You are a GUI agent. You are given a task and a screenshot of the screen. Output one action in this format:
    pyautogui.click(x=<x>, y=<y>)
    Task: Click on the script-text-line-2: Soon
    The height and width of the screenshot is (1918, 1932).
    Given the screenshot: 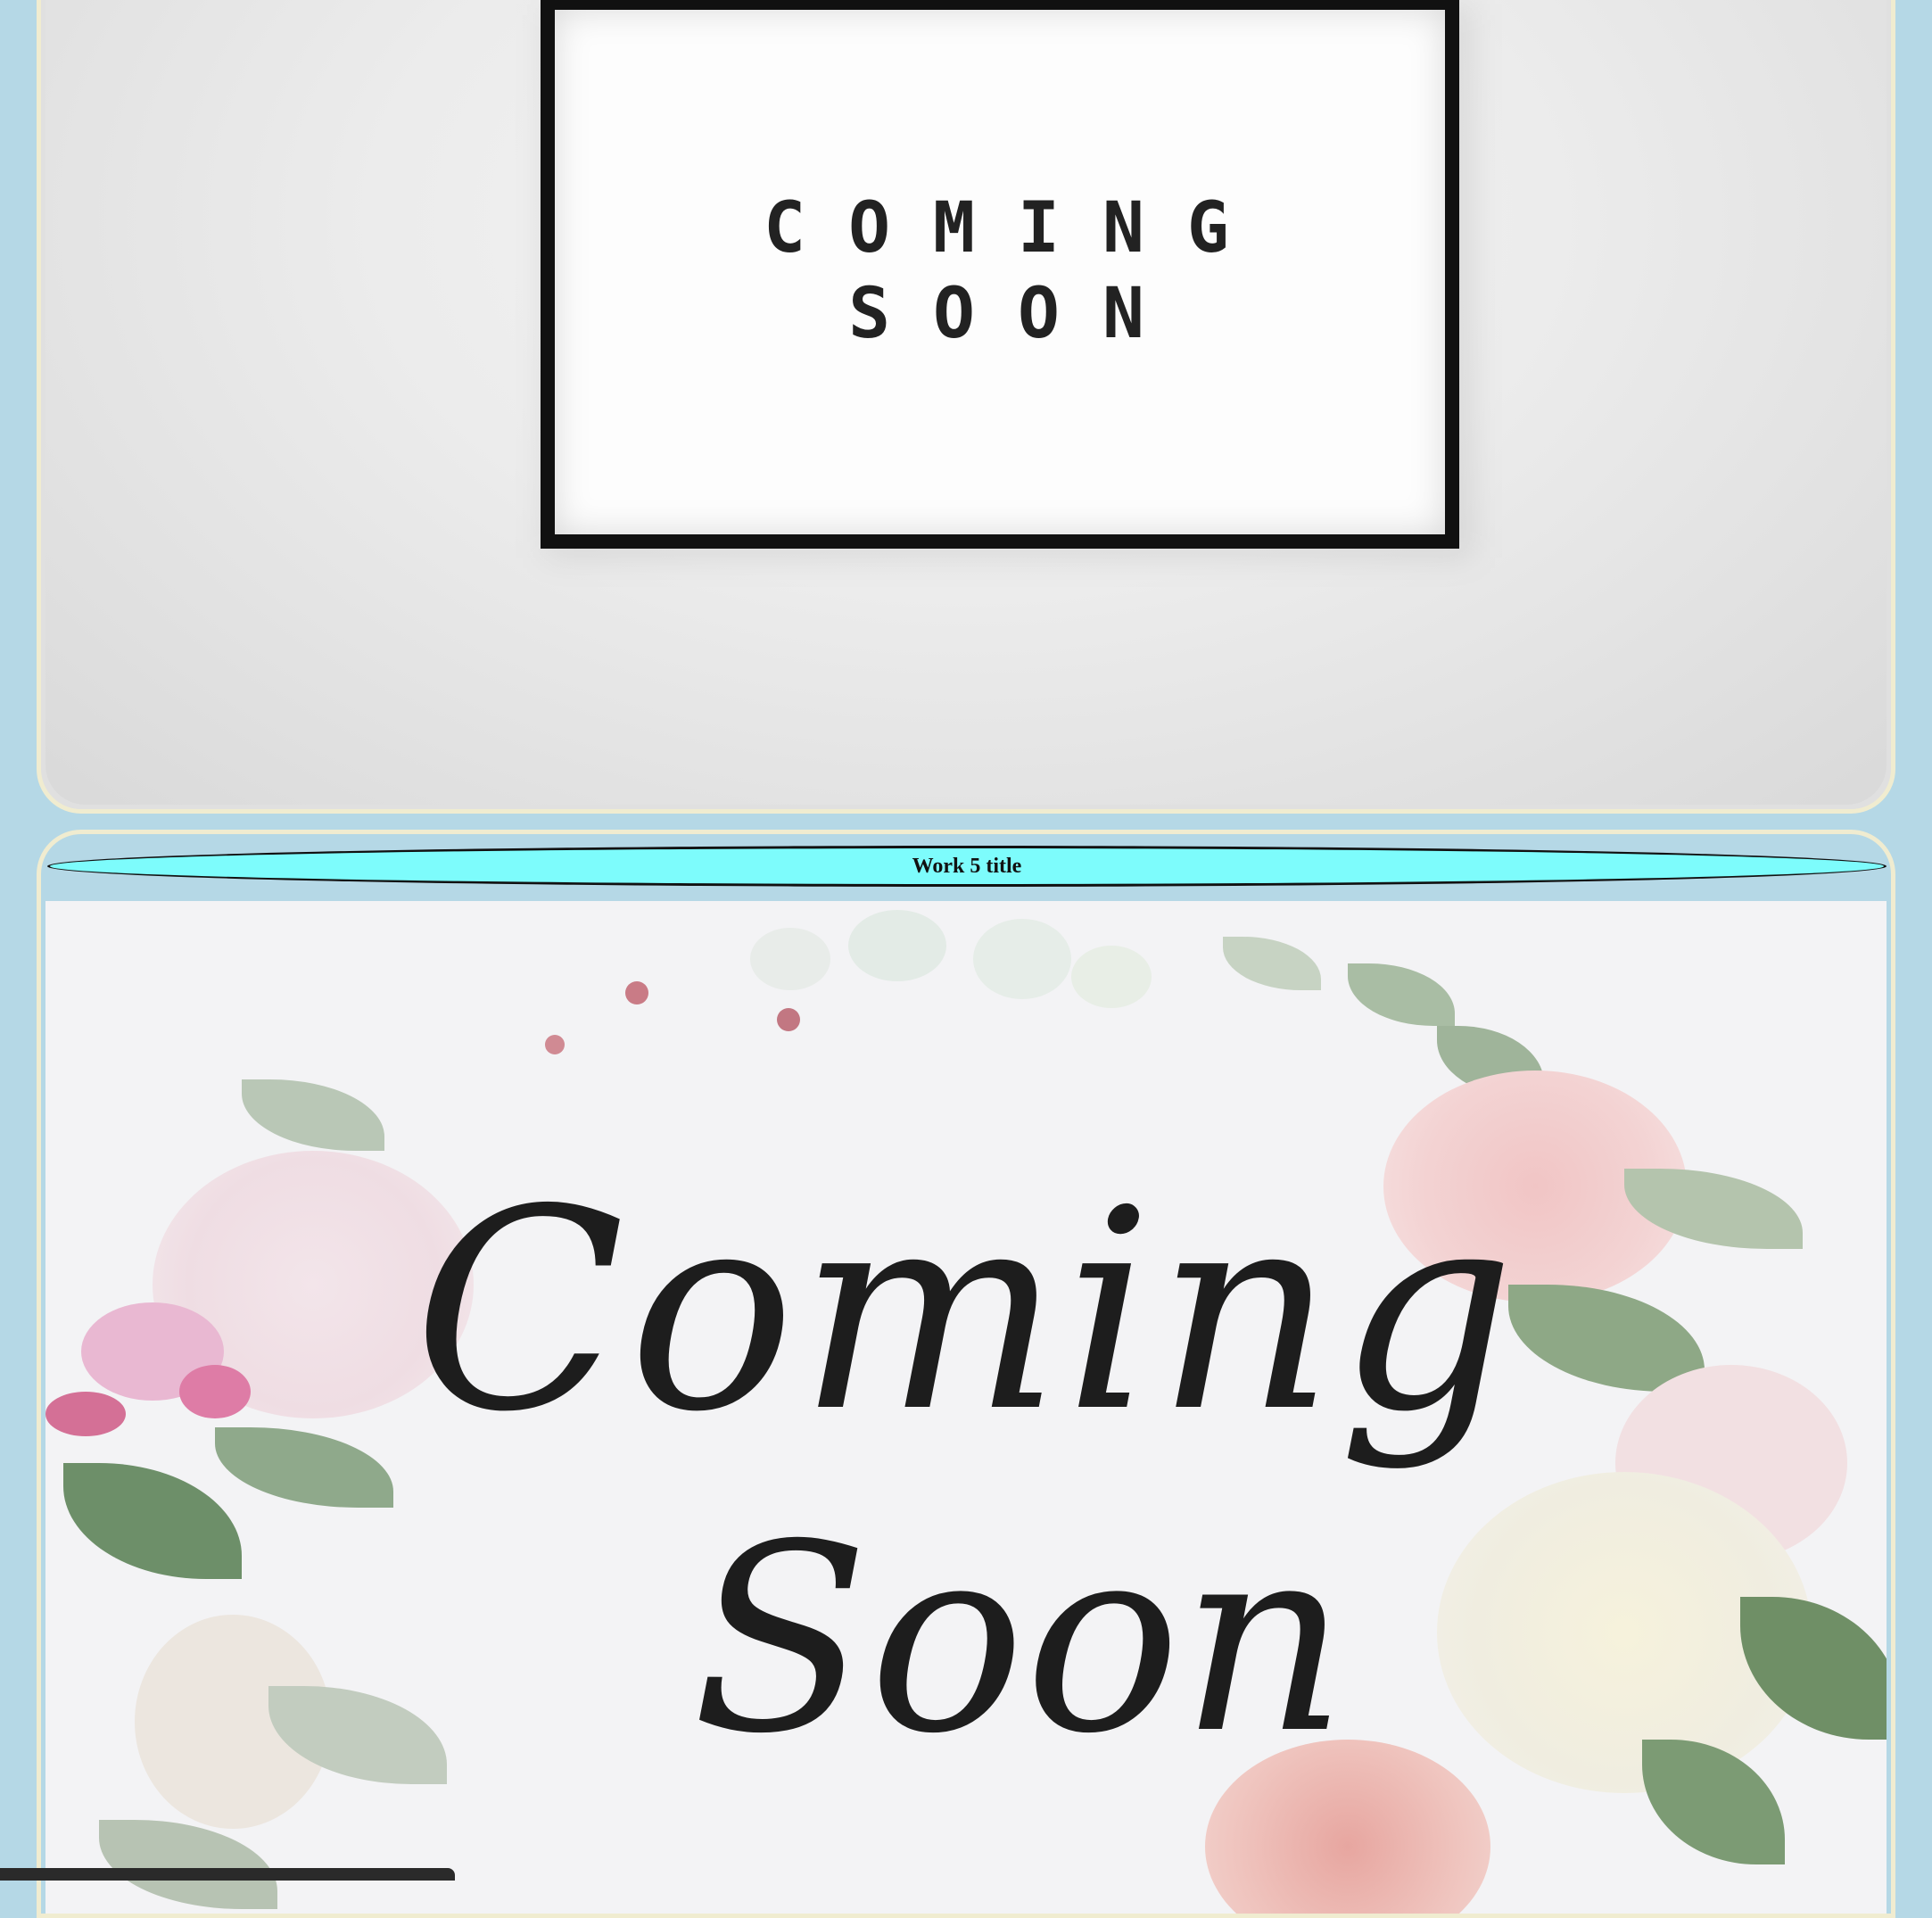 What is the action you would take?
    pyautogui.click(x=1020, y=1640)
    